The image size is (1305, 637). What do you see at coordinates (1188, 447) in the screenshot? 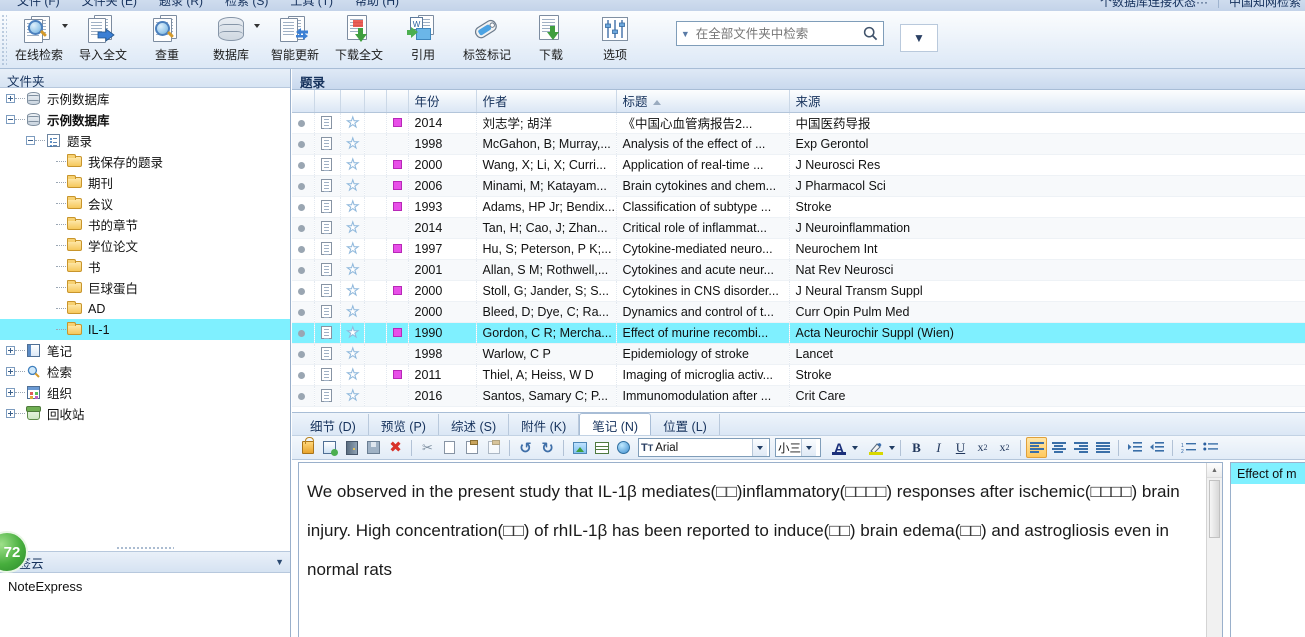
I see `numbered-list-button: 12` at bounding box center [1188, 447].